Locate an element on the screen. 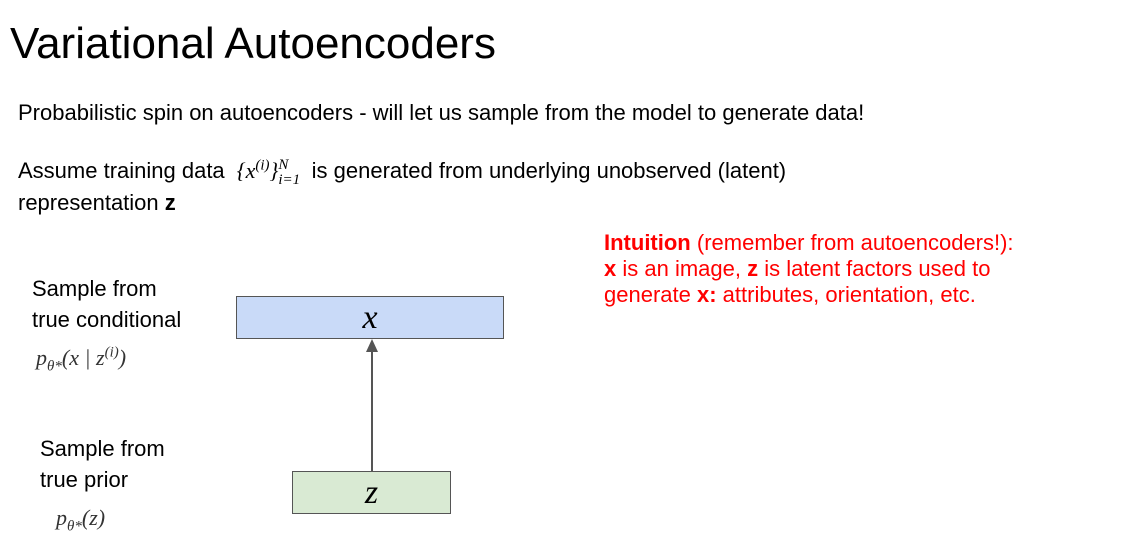 The image size is (1121, 558). cond-dist-sup: (i) is located at coordinates (111, 352).